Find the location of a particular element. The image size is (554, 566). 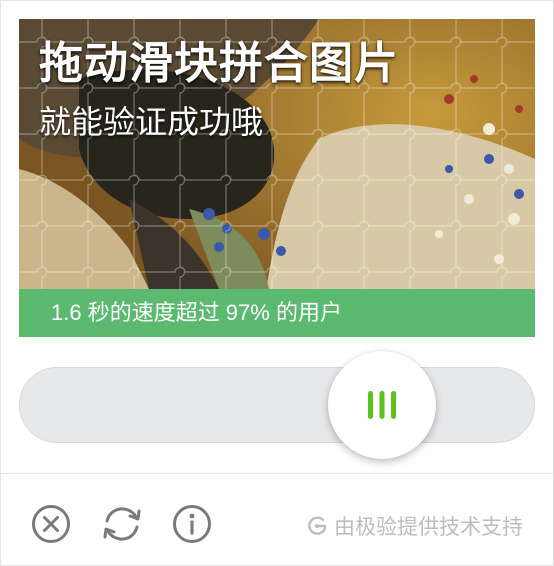

verification-result-text: 1.6 秒的速度超过 97% 的用户 is located at coordinates (277, 313).